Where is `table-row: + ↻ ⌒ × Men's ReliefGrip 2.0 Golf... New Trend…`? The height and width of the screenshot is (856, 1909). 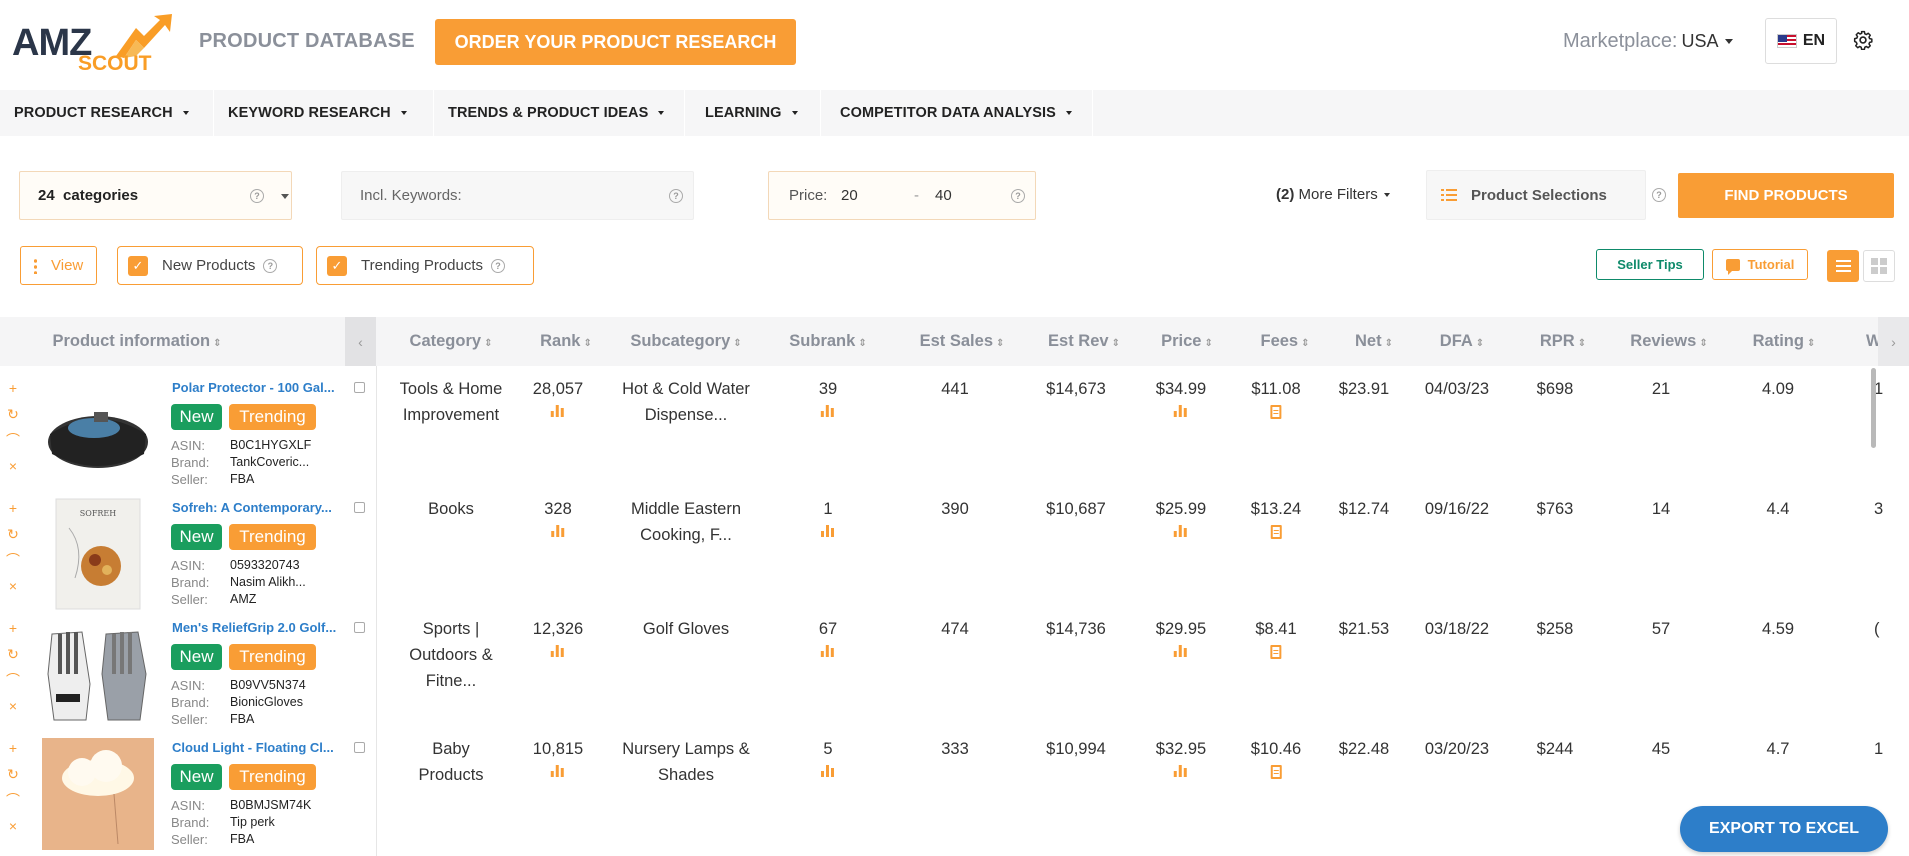
table-row: + ↻ ⌒ × Men's ReliefGrip 2.0 Golf... New Trend… is located at coordinates (954, 666).